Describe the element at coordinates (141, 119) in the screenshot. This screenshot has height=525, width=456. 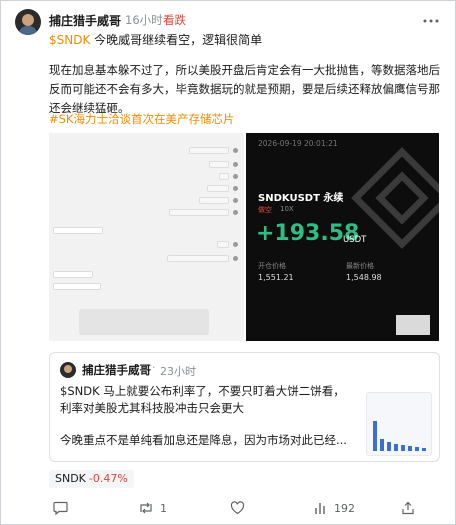
I see `hashtag-link: #SK海力士洽谈首次在美产存储芯片` at that location.